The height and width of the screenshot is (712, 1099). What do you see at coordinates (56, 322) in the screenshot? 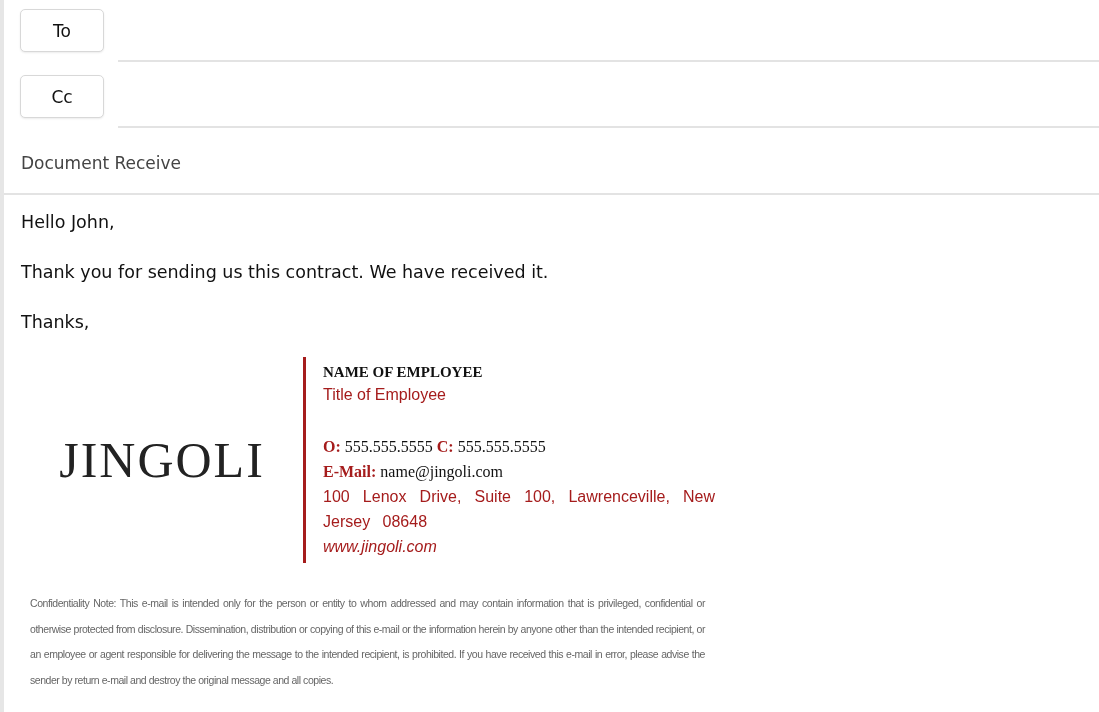
I see `message-text: Thanks,` at bounding box center [56, 322].